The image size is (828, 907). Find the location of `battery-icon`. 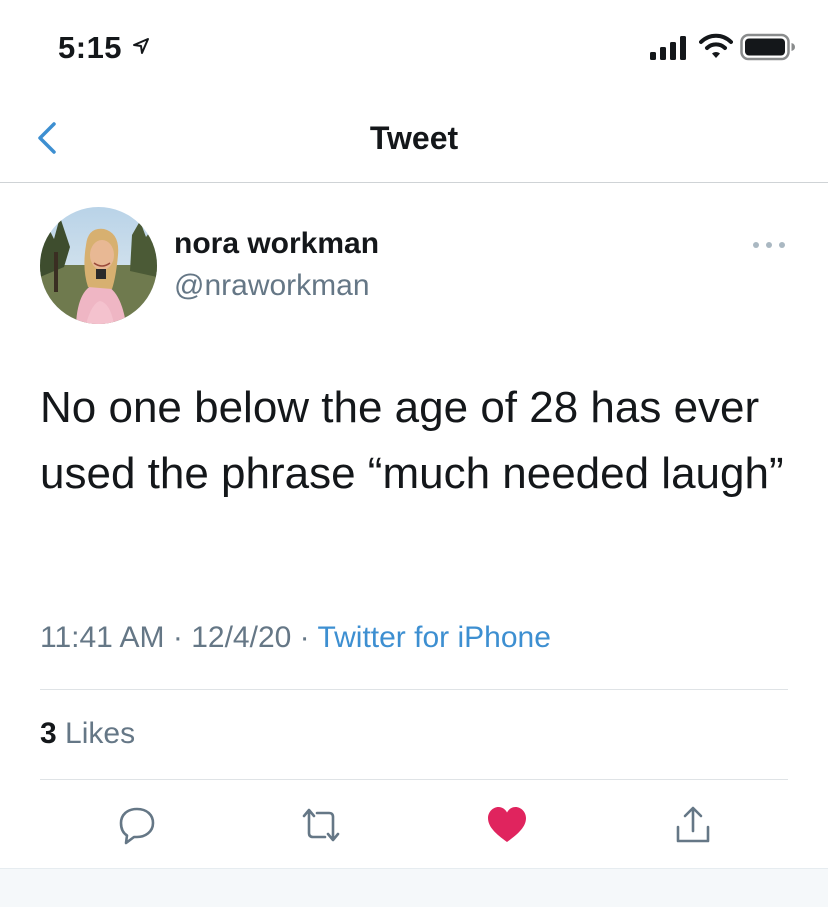

battery-icon is located at coordinates (767, 47).